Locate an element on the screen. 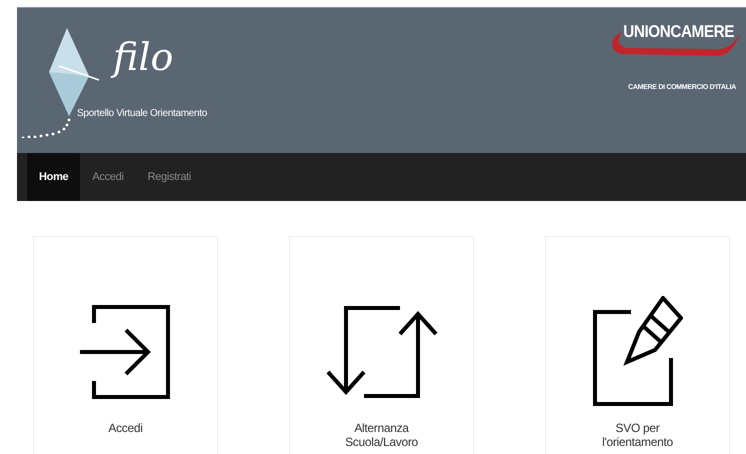 The width and height of the screenshot is (746, 454). card-label: SVO per l'orientamento is located at coordinates (637, 435).